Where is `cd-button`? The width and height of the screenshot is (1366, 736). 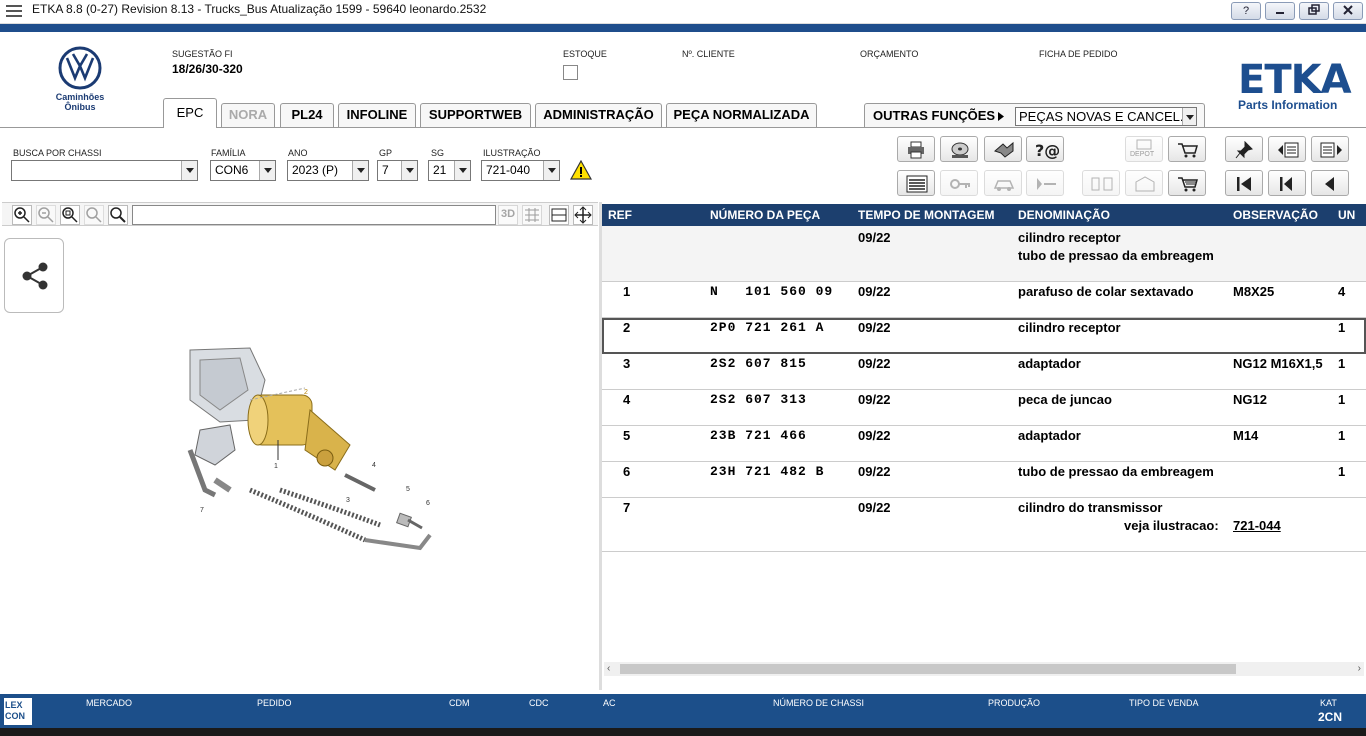 cd-button is located at coordinates (959, 149).